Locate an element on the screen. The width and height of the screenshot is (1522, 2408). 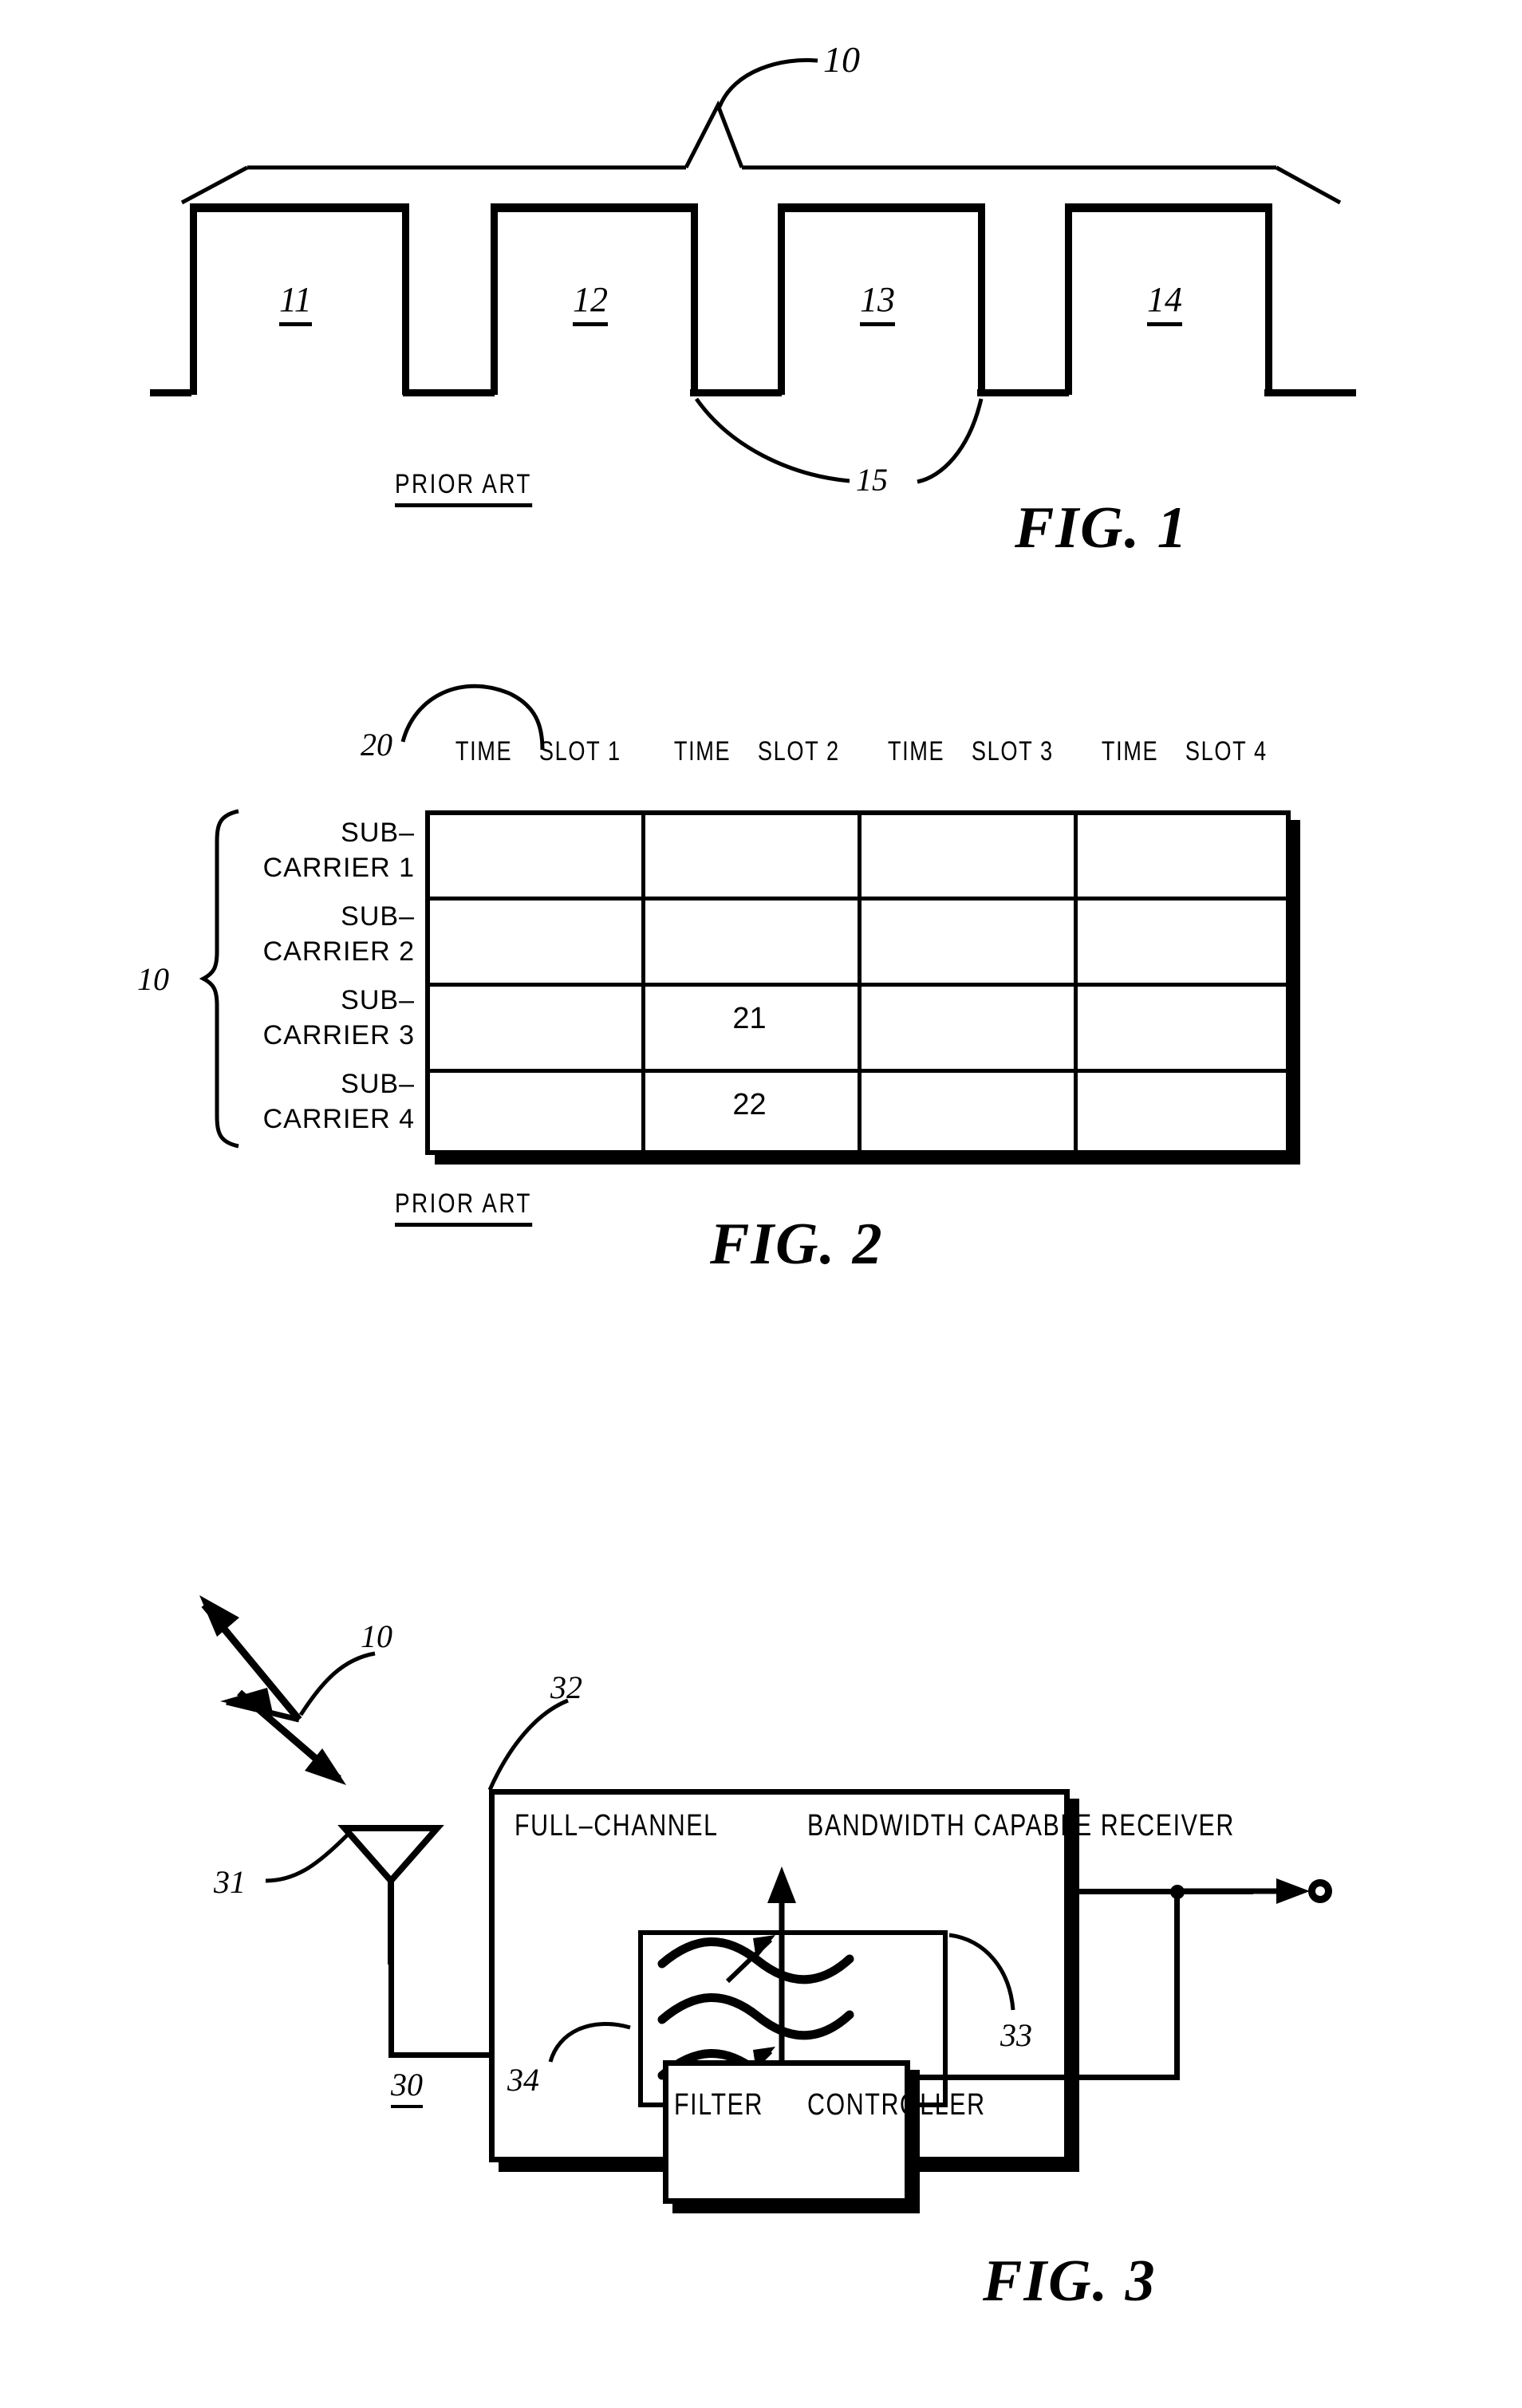
fig2-row-header-1: SUB– CARRIER 1 is located at coordinates (327, 850).